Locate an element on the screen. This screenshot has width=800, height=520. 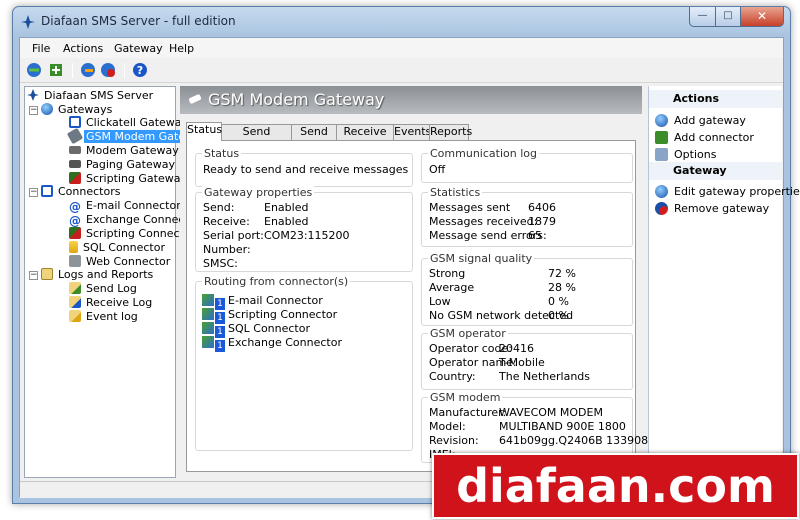
tree-logs: Logs and Reports is located at coordinates (98, 274).